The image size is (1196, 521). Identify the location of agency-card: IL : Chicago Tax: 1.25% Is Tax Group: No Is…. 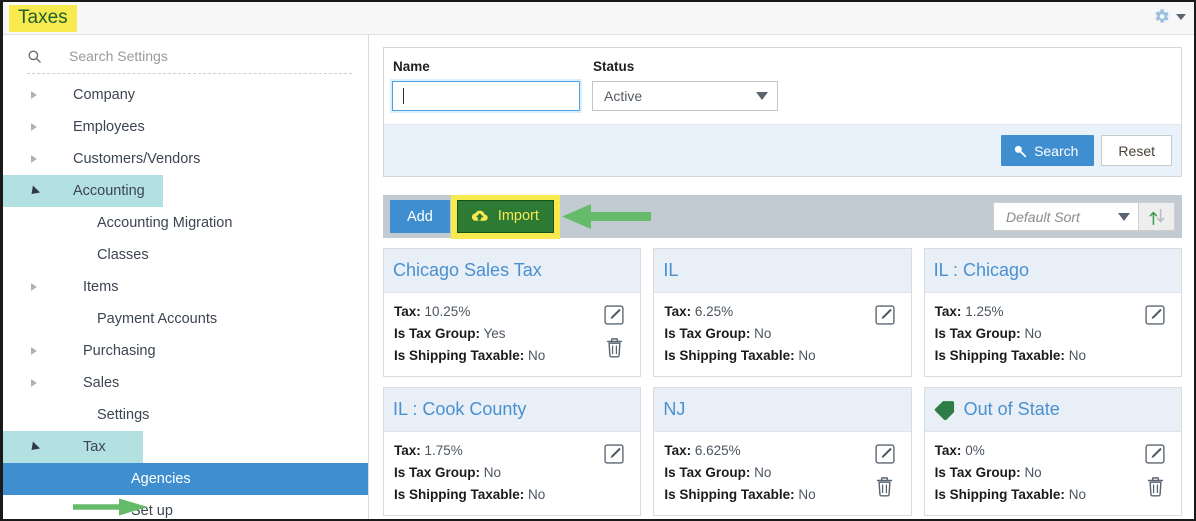
(1052, 312).